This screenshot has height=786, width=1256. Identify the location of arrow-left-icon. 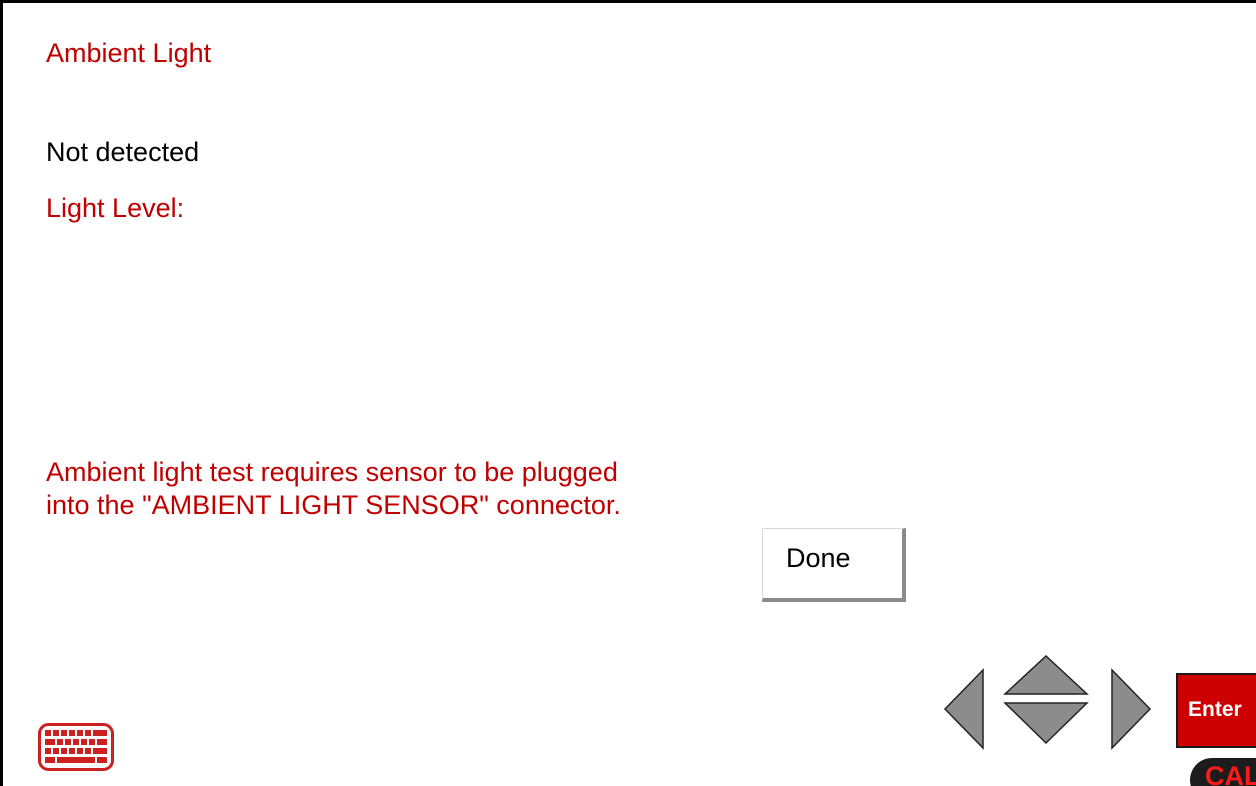
(964, 709).